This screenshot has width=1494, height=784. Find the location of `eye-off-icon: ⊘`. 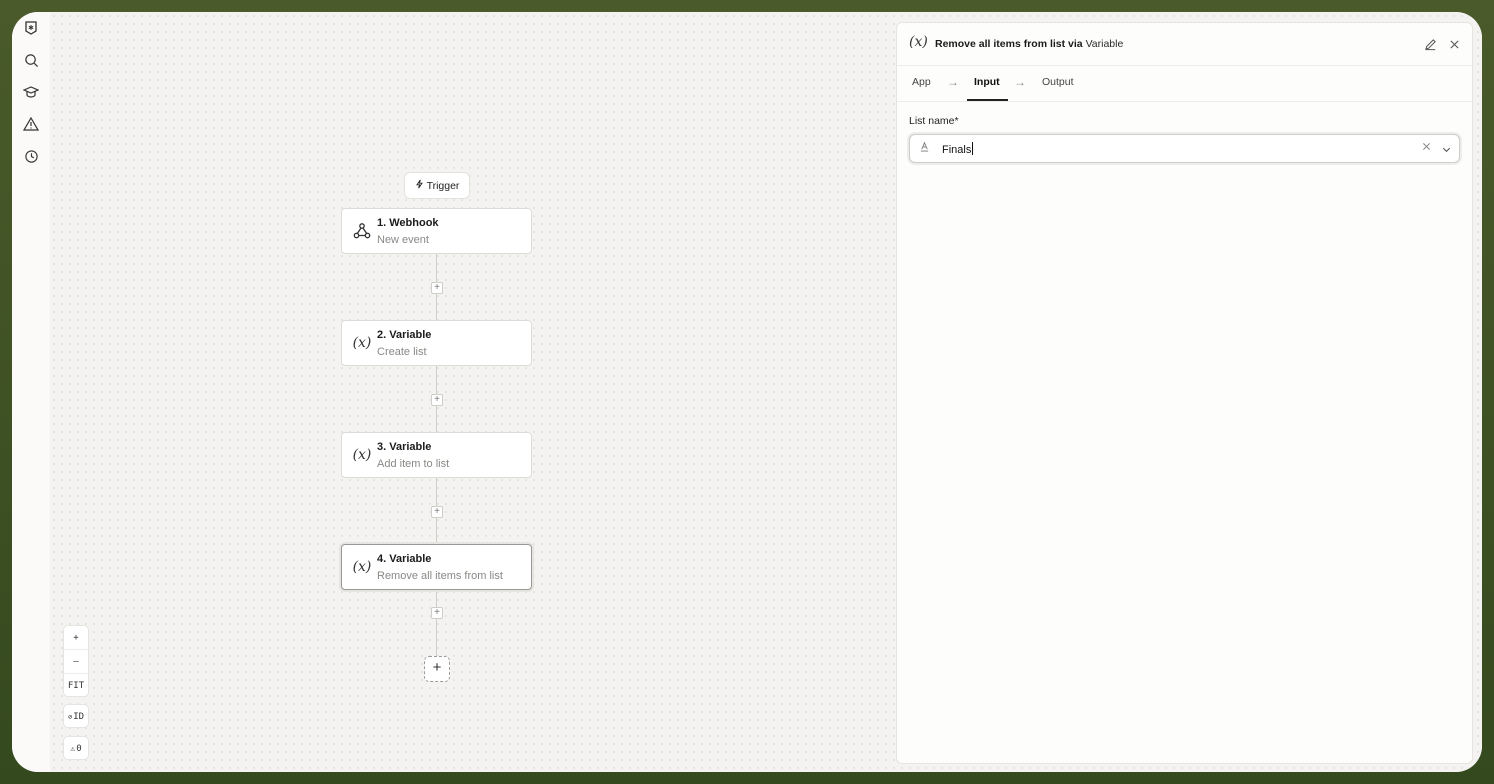

eye-off-icon: ⊘ is located at coordinates (70, 716).